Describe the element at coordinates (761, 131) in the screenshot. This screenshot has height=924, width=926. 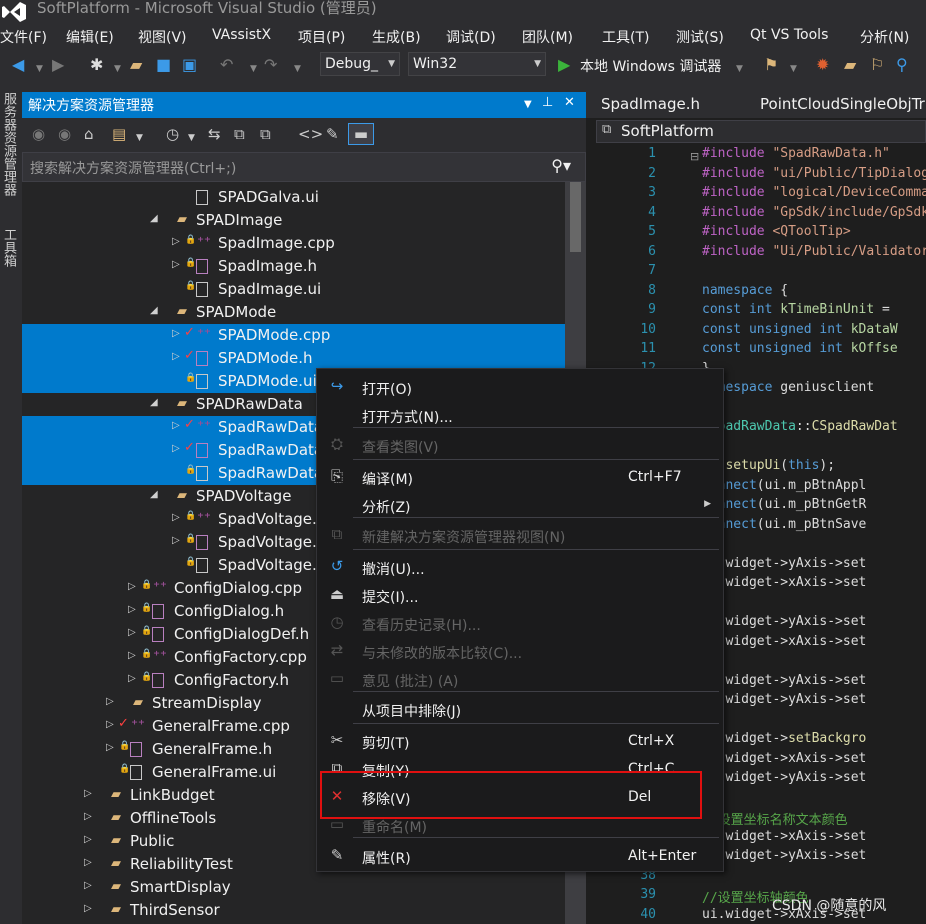
I see `editor-project-nav: ⧉ SoftPlatform` at that location.